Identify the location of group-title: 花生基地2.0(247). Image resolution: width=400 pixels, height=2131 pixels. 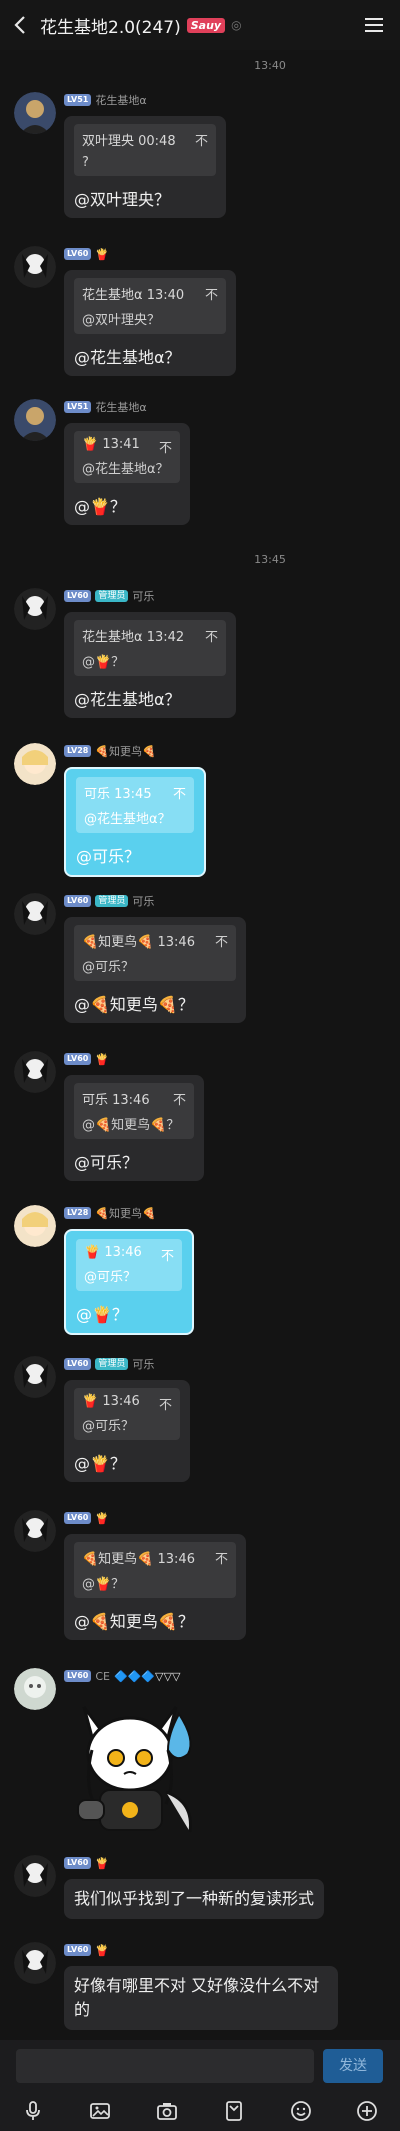
(110, 25).